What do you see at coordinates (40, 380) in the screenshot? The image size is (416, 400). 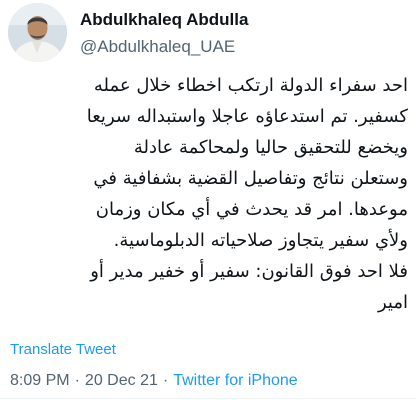 I see `tweet-time: 8:09 PM` at bounding box center [40, 380].